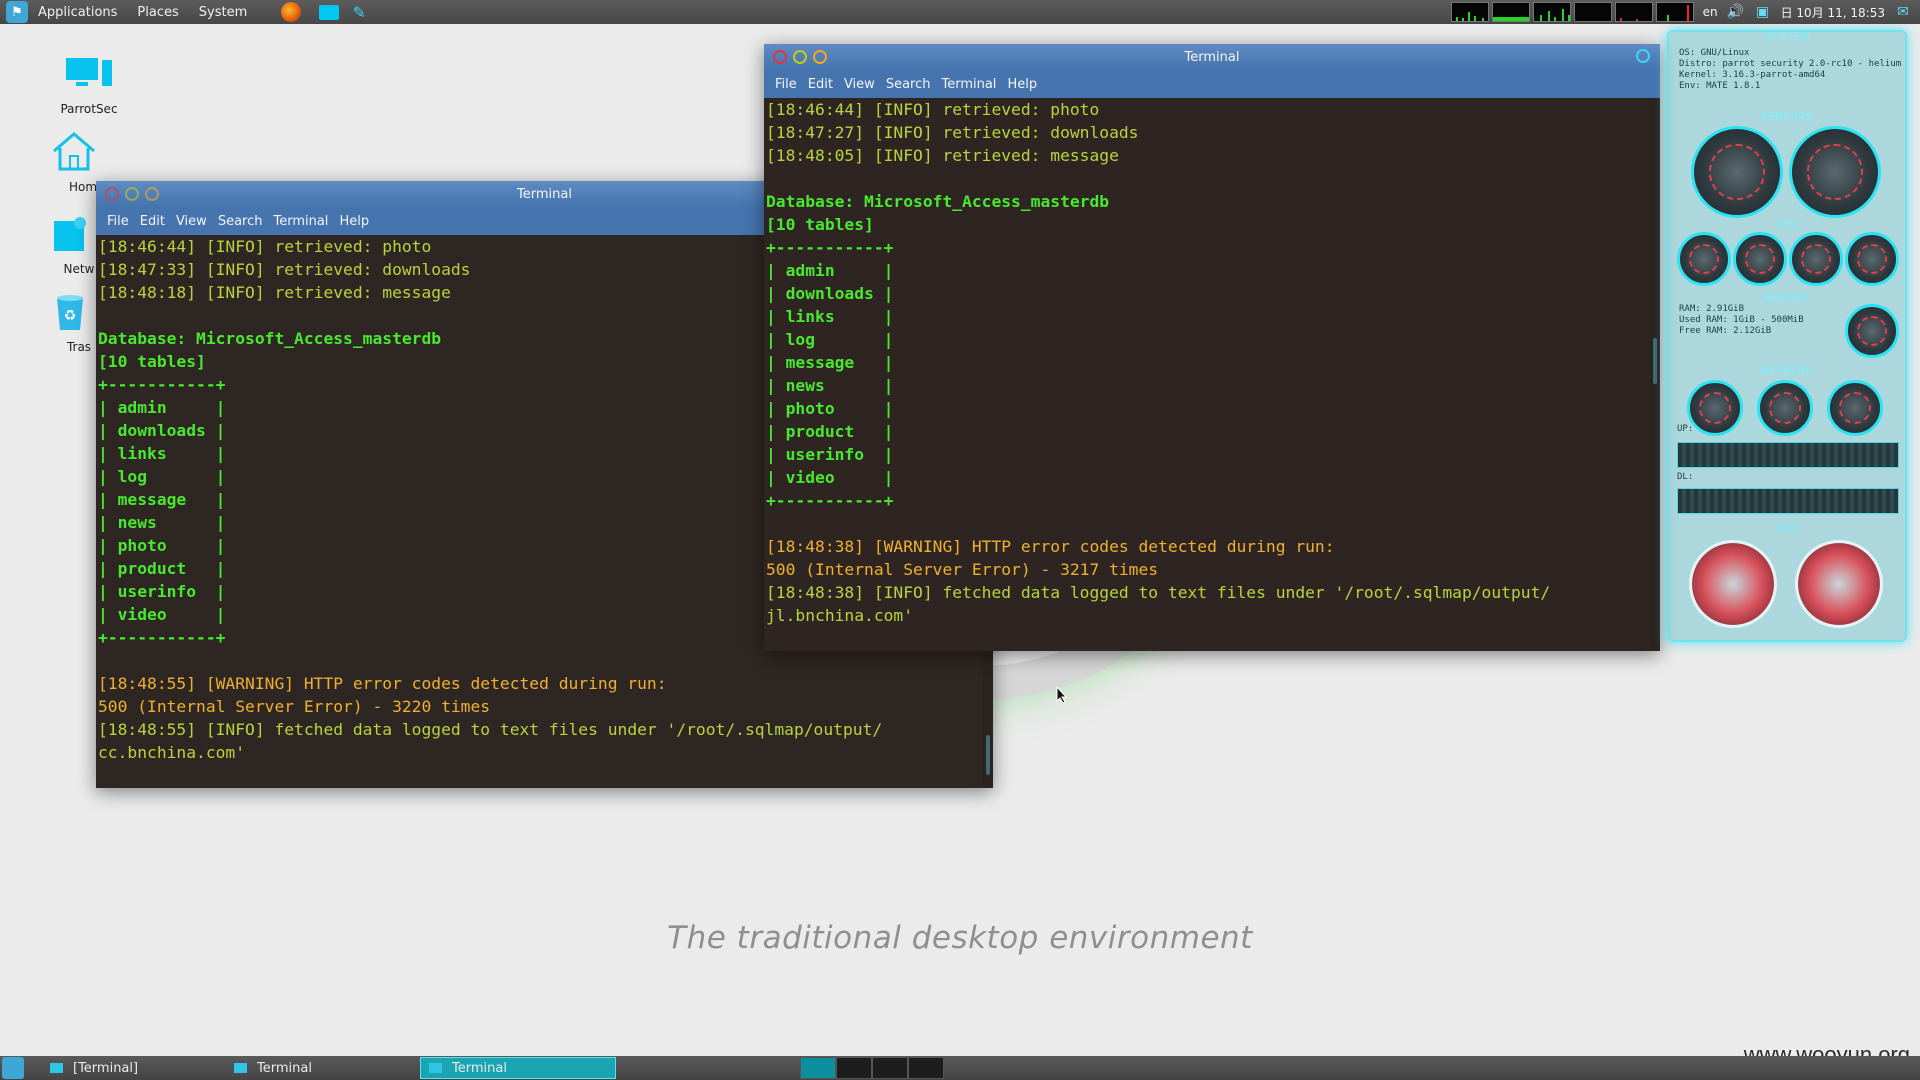 The width and height of the screenshot is (1920, 1080). What do you see at coordinates (1741, 320) in the screenshot?
I see `conky-line: Used RAM: 1GiB - 500MiB` at bounding box center [1741, 320].